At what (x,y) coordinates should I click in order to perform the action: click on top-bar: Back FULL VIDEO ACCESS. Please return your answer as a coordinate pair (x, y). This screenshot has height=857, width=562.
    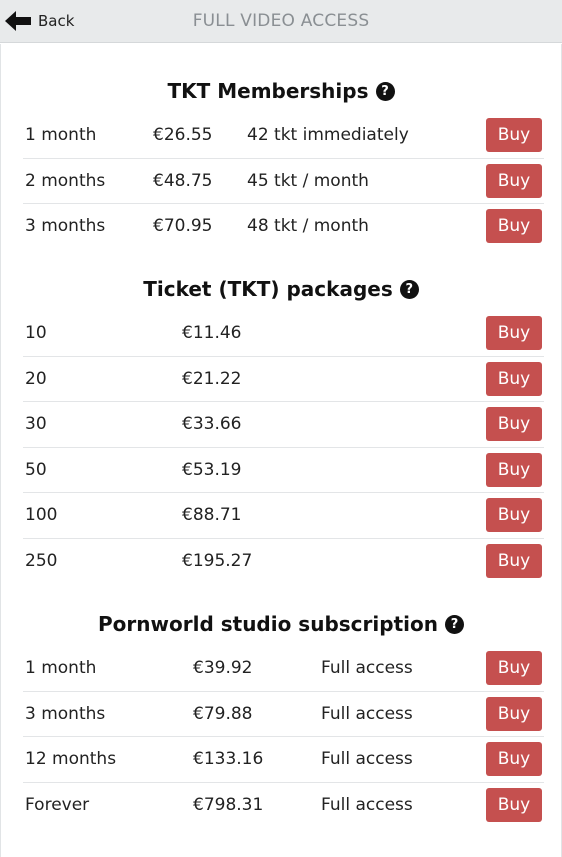
    Looking at the image, I should click on (281, 21).